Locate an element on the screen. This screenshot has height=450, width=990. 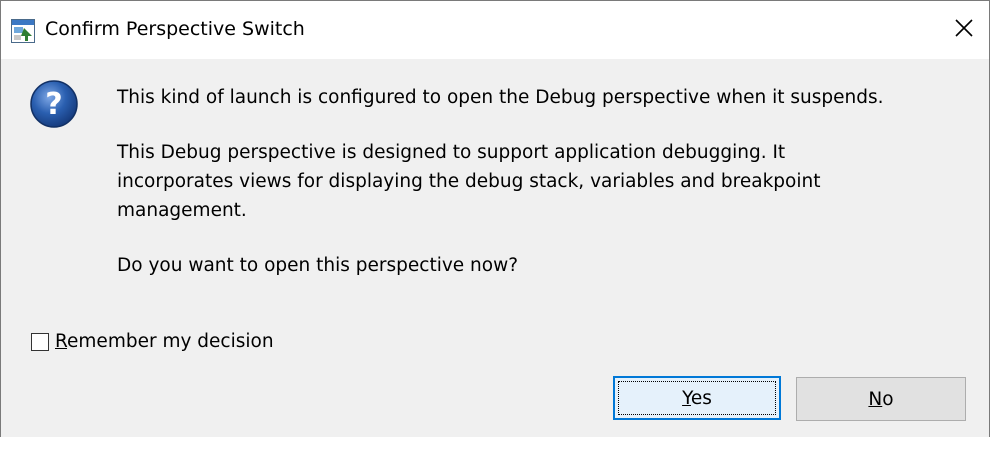
focus-ring is located at coordinates (697, 398).